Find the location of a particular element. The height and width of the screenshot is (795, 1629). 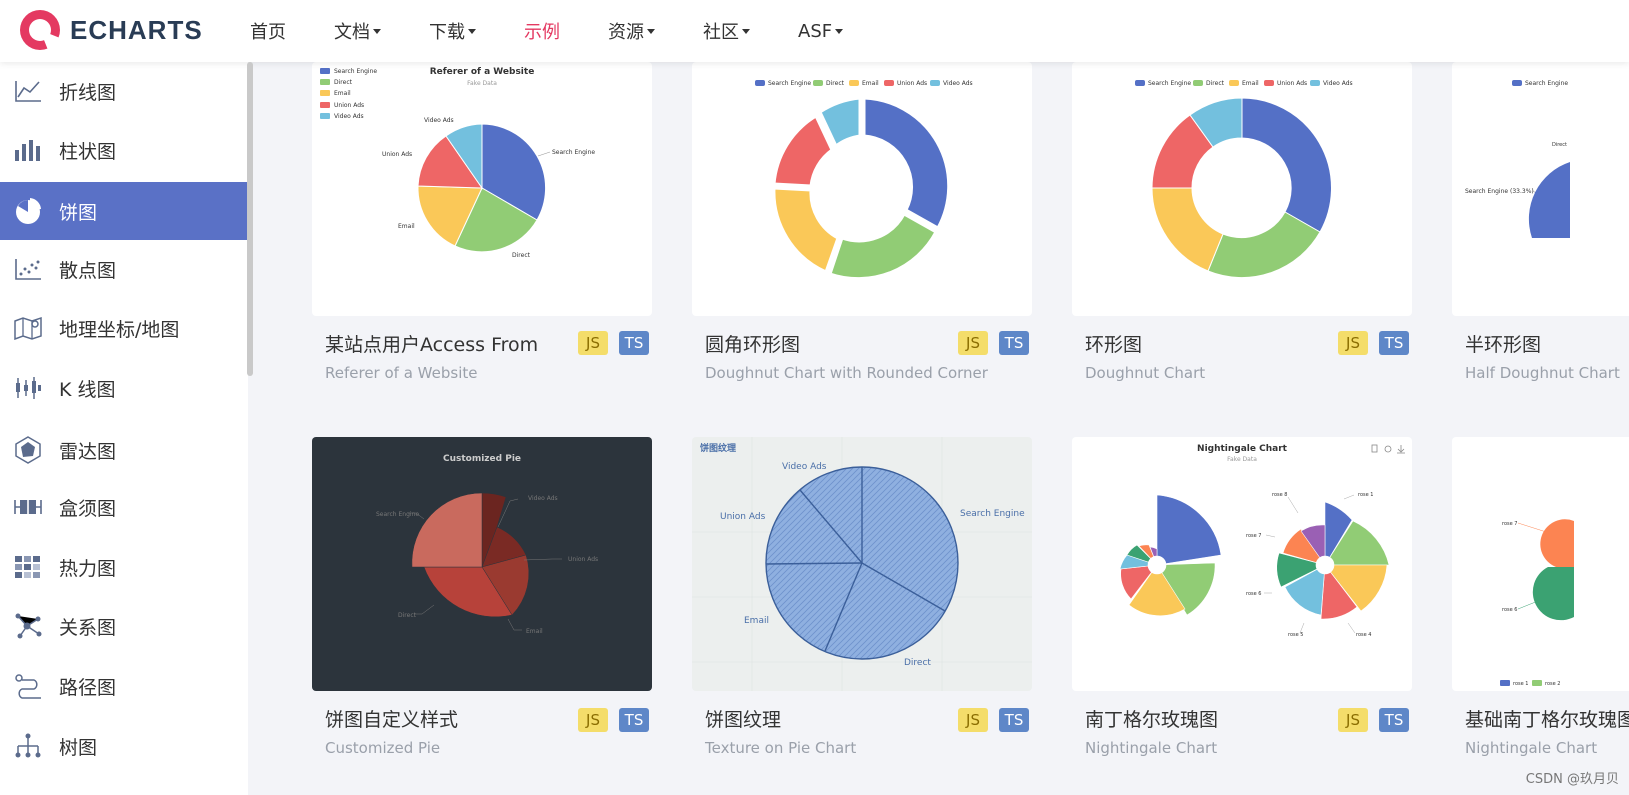

nav-asf: ASF is located at coordinates (821, 31).